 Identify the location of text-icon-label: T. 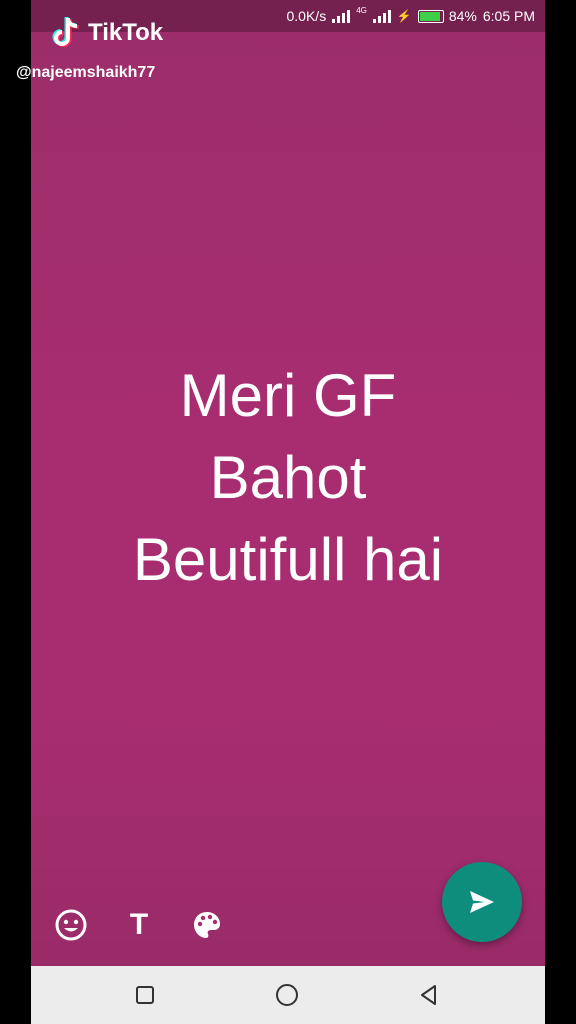
(139, 924).